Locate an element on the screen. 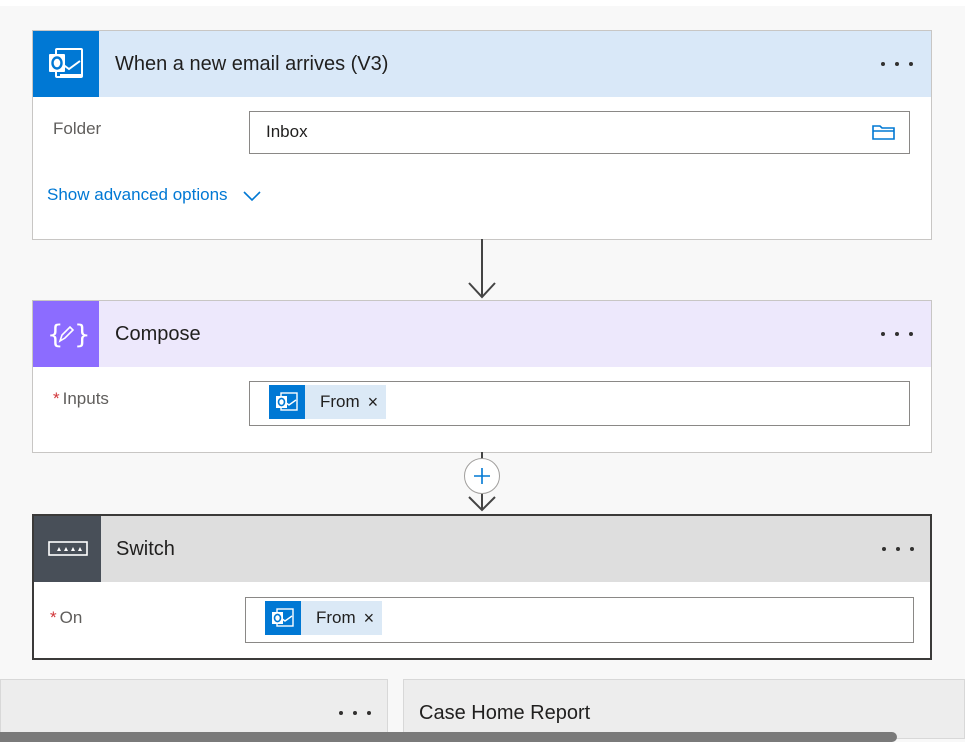 Image resolution: width=965 pixels, height=742 pixels. on-label: * On is located at coordinates (66, 618).